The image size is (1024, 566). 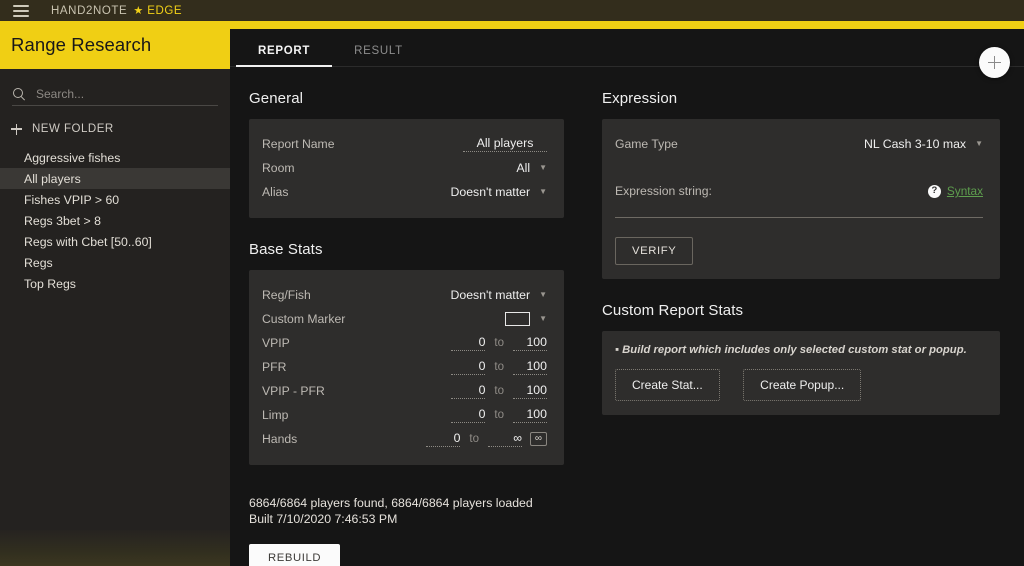 I want to click on vpip-pfr-row: VPIP - PFR 0 to 100, so click(x=404, y=391).